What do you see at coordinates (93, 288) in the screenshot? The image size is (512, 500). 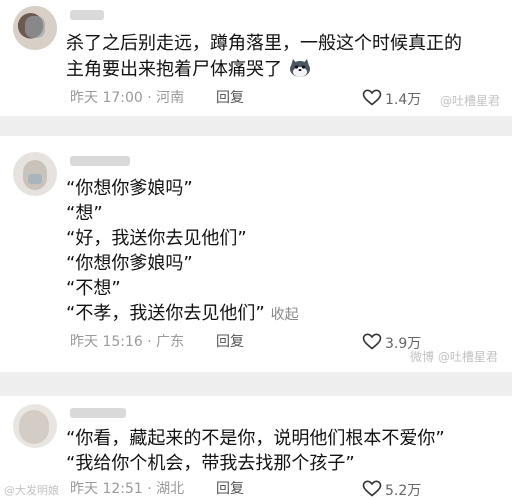 I see `comment-text: “不想”` at bounding box center [93, 288].